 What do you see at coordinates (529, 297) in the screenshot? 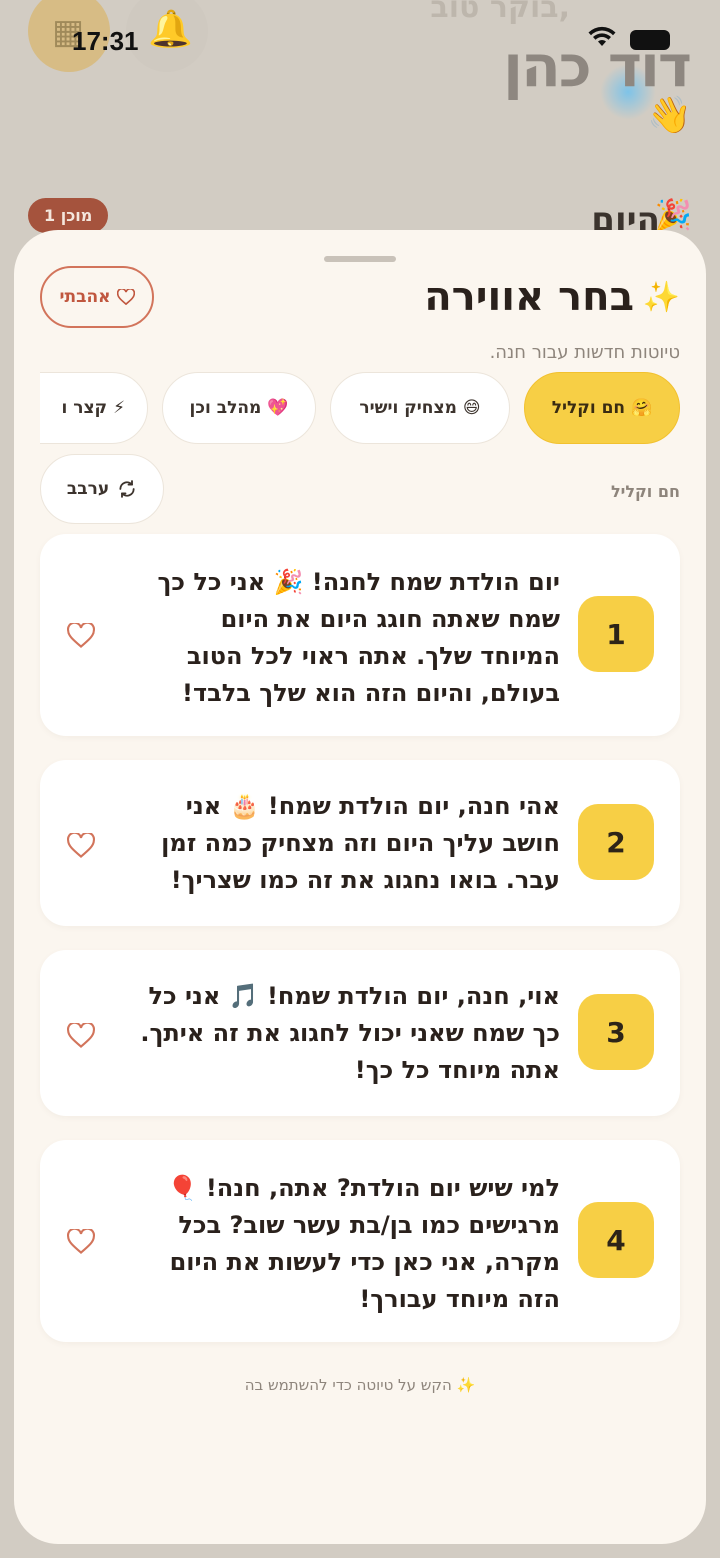
I see `sheet-title: בחר אווירה` at bounding box center [529, 297].